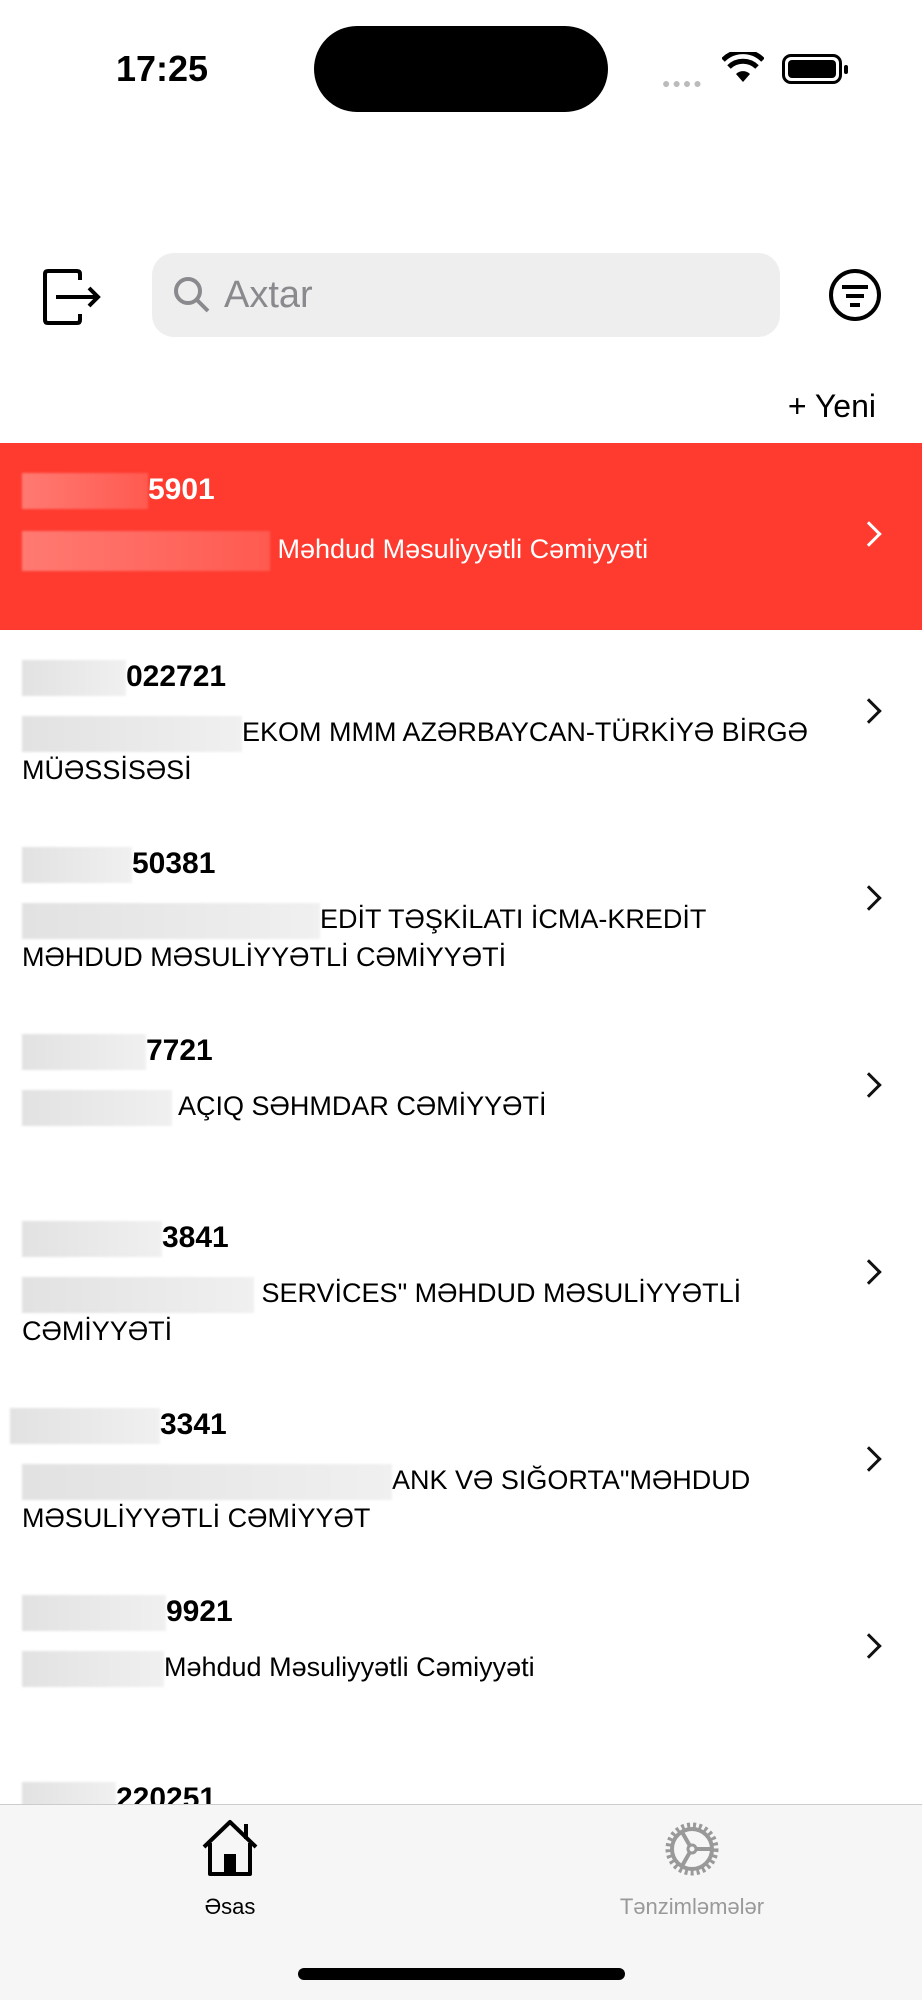  Describe the element at coordinates (815, 69) in the screenshot. I see `battery-icon` at that location.